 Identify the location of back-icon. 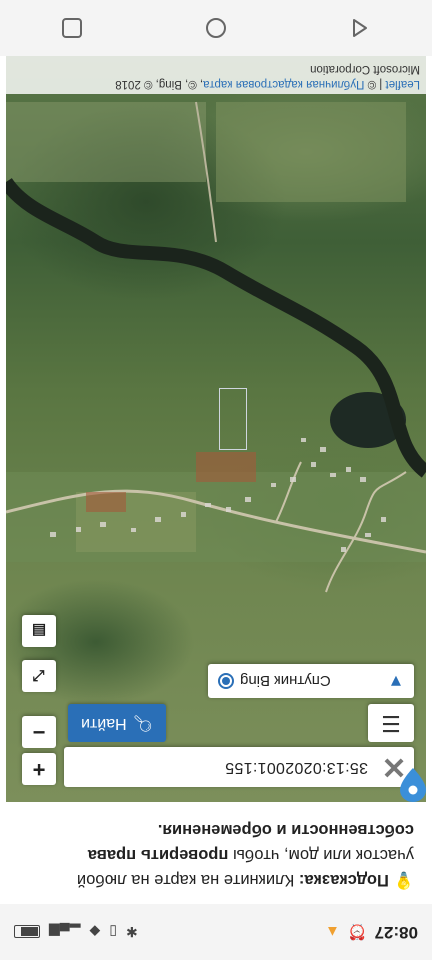
(360, 28).